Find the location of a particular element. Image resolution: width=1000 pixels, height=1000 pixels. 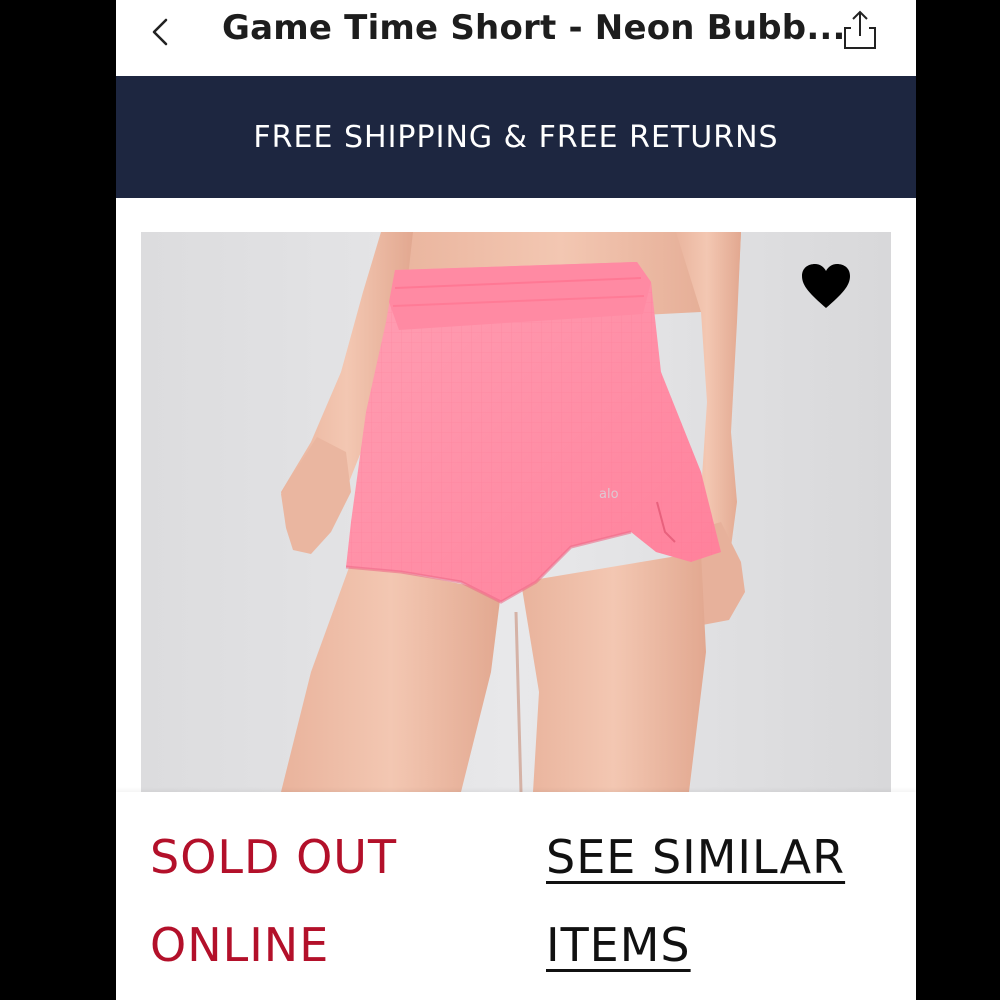

promo-text: FREE SHIPPING & FREE RETURNS is located at coordinates (516, 137).